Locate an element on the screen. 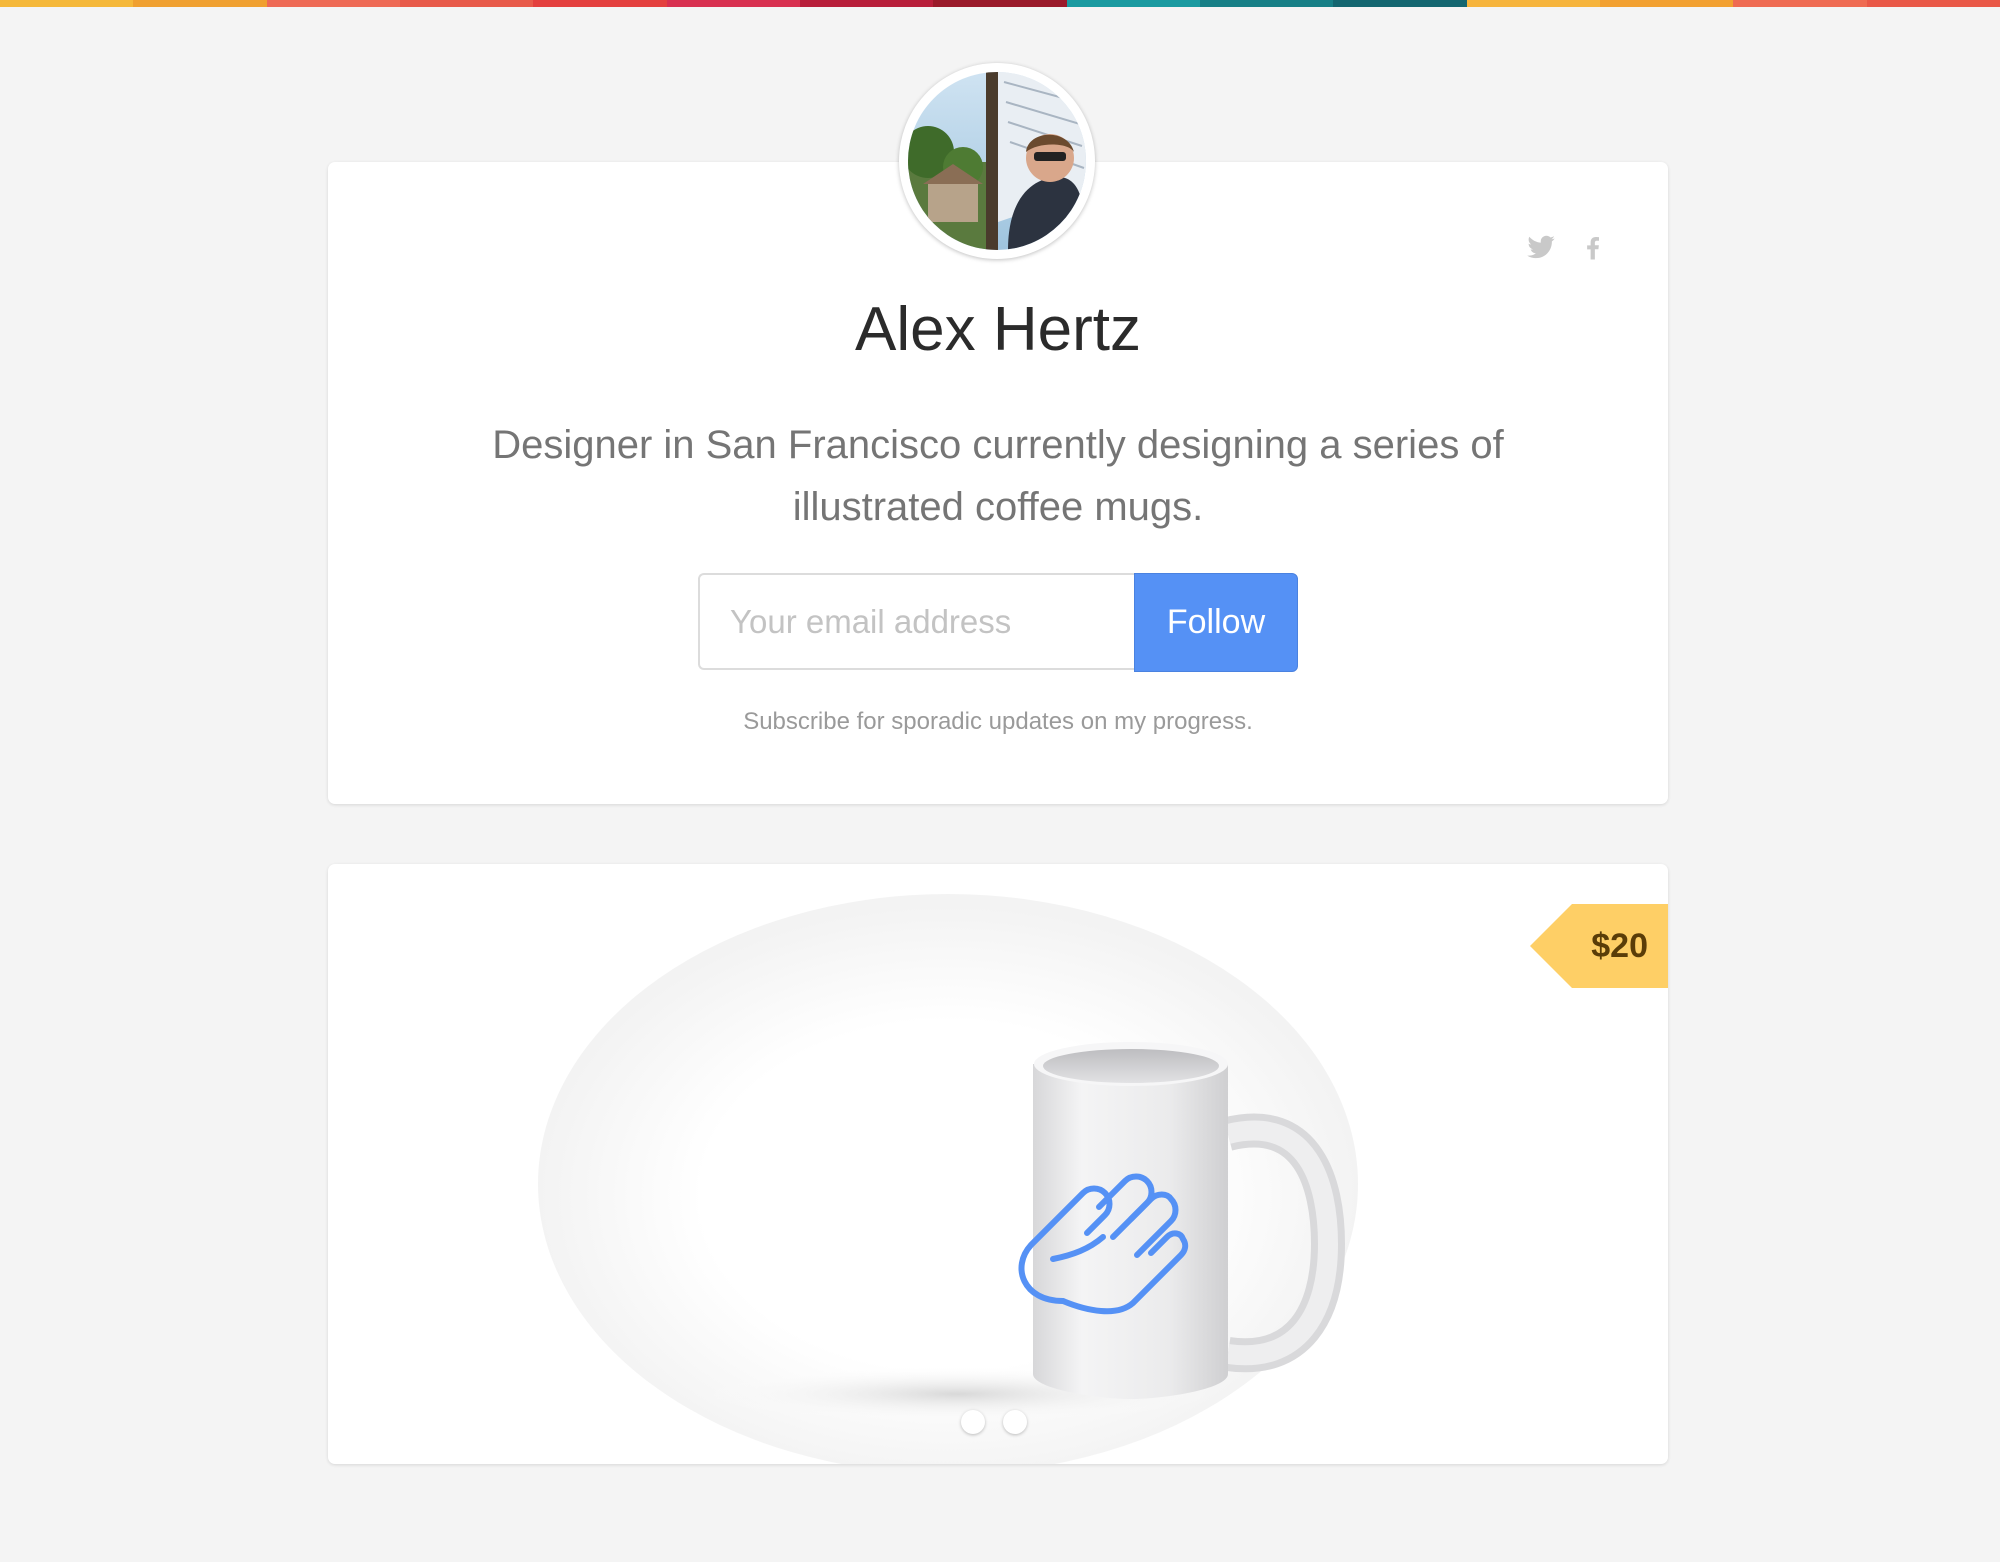  top-color-stripe is located at coordinates (1000, 3).